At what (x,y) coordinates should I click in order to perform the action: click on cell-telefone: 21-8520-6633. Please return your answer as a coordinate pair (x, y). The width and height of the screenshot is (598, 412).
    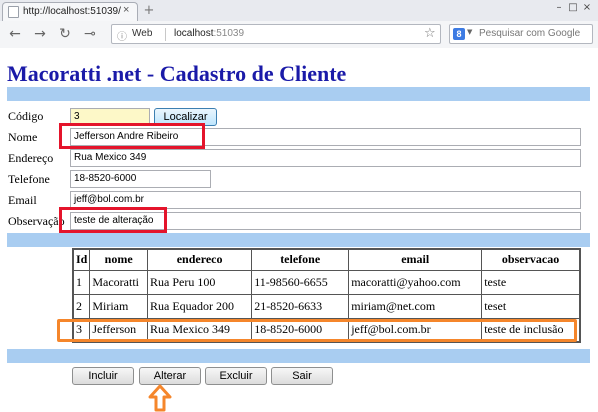
    Looking at the image, I should click on (300, 306).